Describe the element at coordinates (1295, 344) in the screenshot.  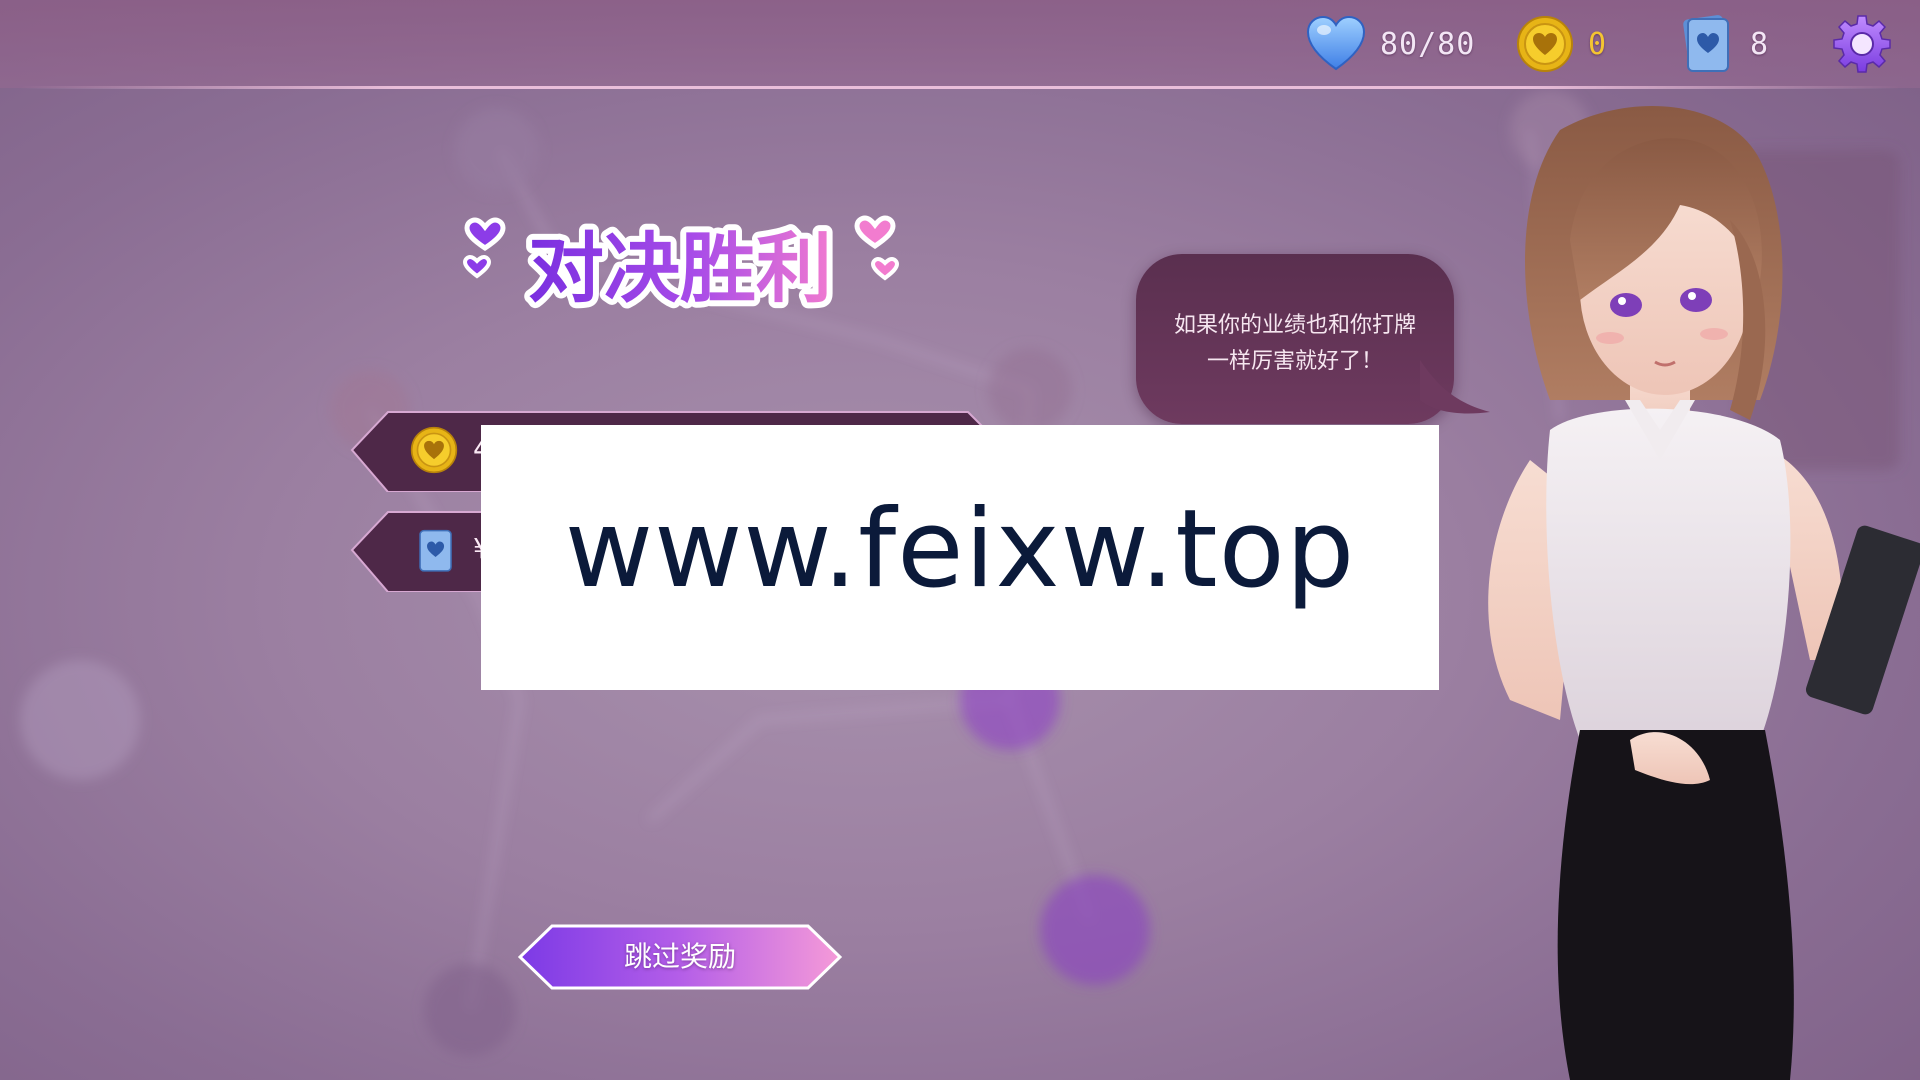
I see `speech-text: 如果你的业绩也和你打牌 一样厉害就好了！` at that location.